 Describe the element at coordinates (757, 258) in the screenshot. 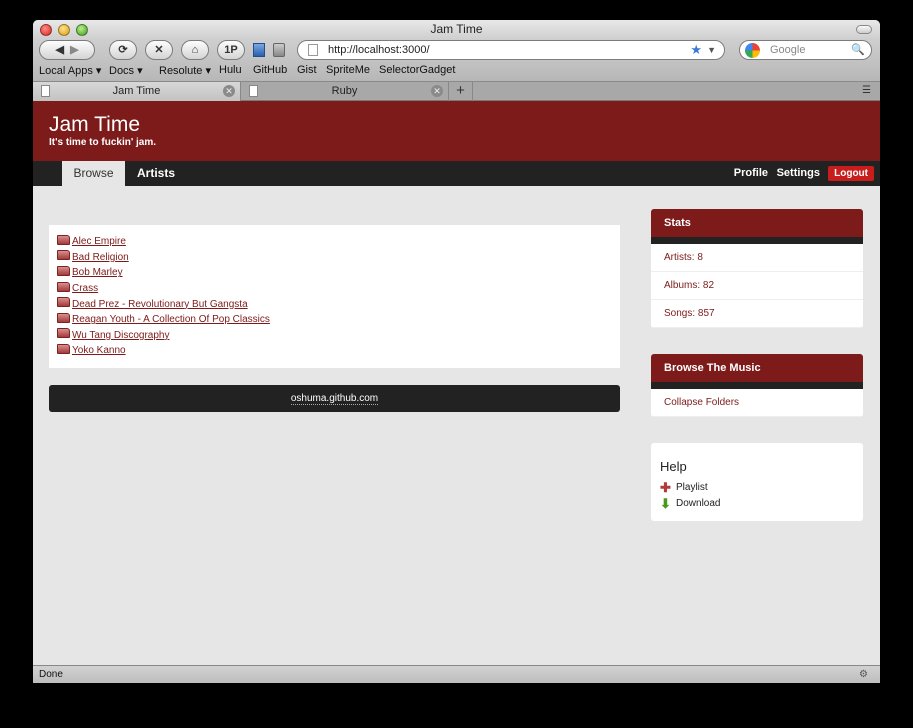

I see `stat-artists: Artists: 8` at that location.